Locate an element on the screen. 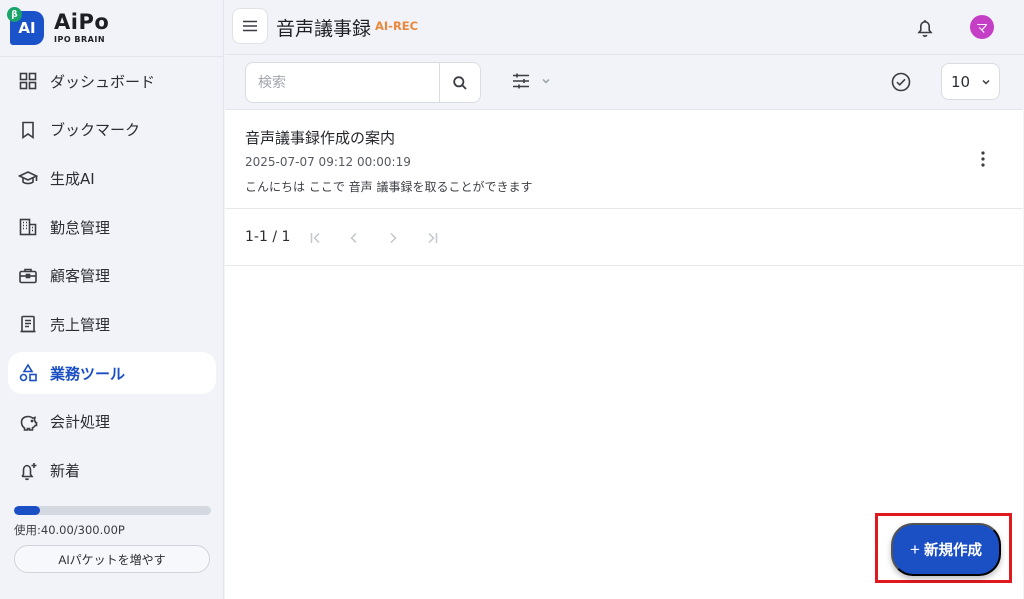  sidebar-item-generative-ai: 生成AI is located at coordinates (112, 178).